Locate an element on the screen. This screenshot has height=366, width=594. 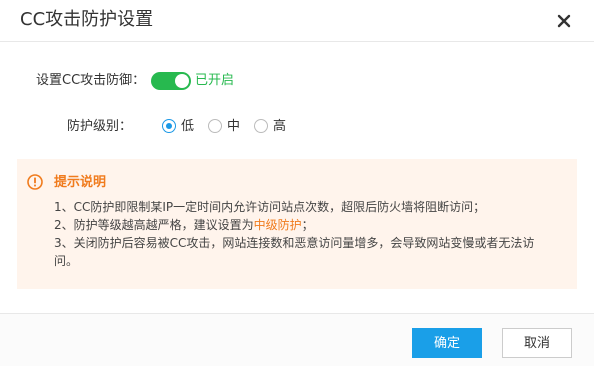
notice-line-2-suffix: ； is located at coordinates (307, 225).